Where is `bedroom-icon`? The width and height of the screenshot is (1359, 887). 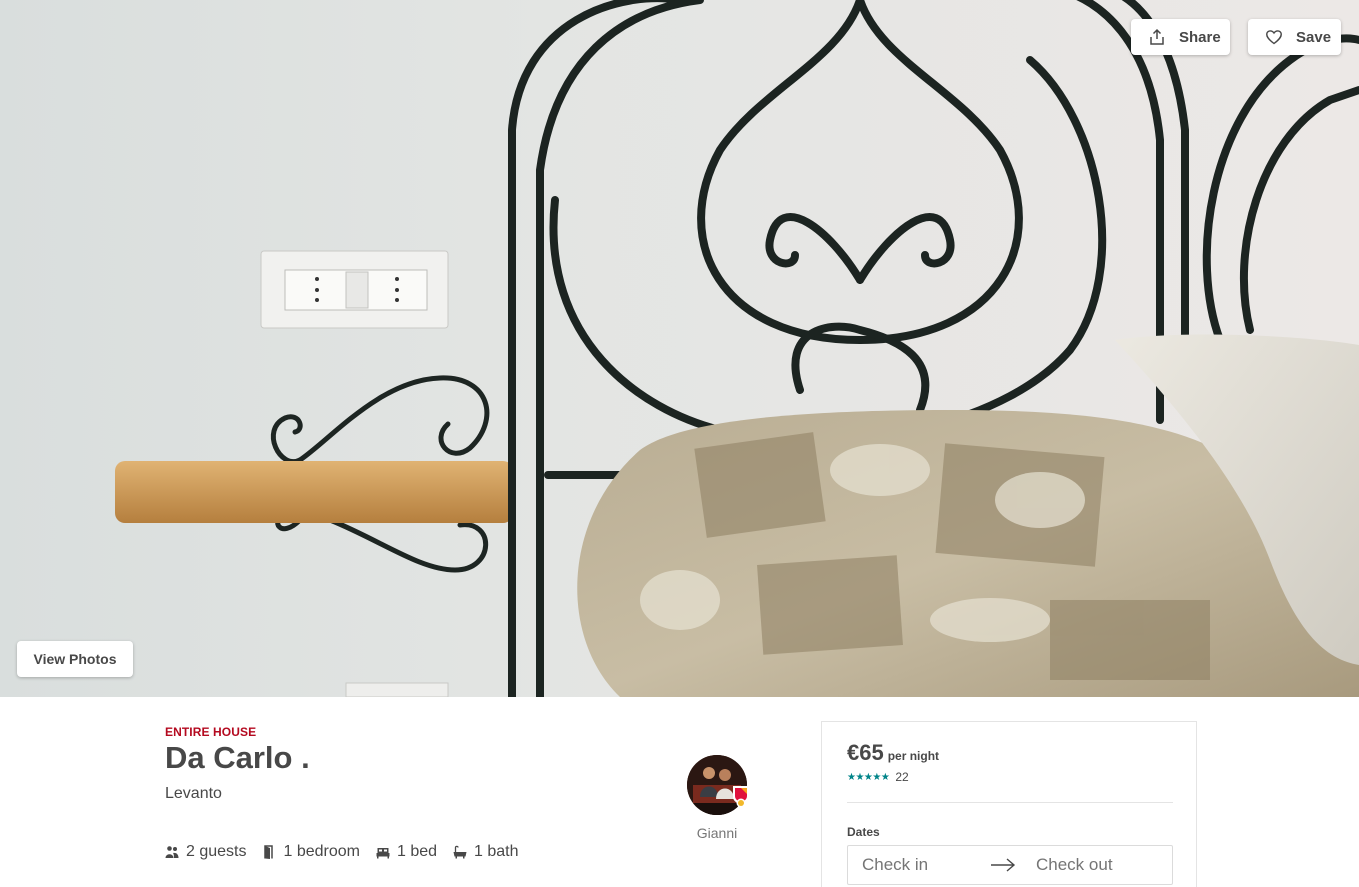 bedroom-icon is located at coordinates (269, 852).